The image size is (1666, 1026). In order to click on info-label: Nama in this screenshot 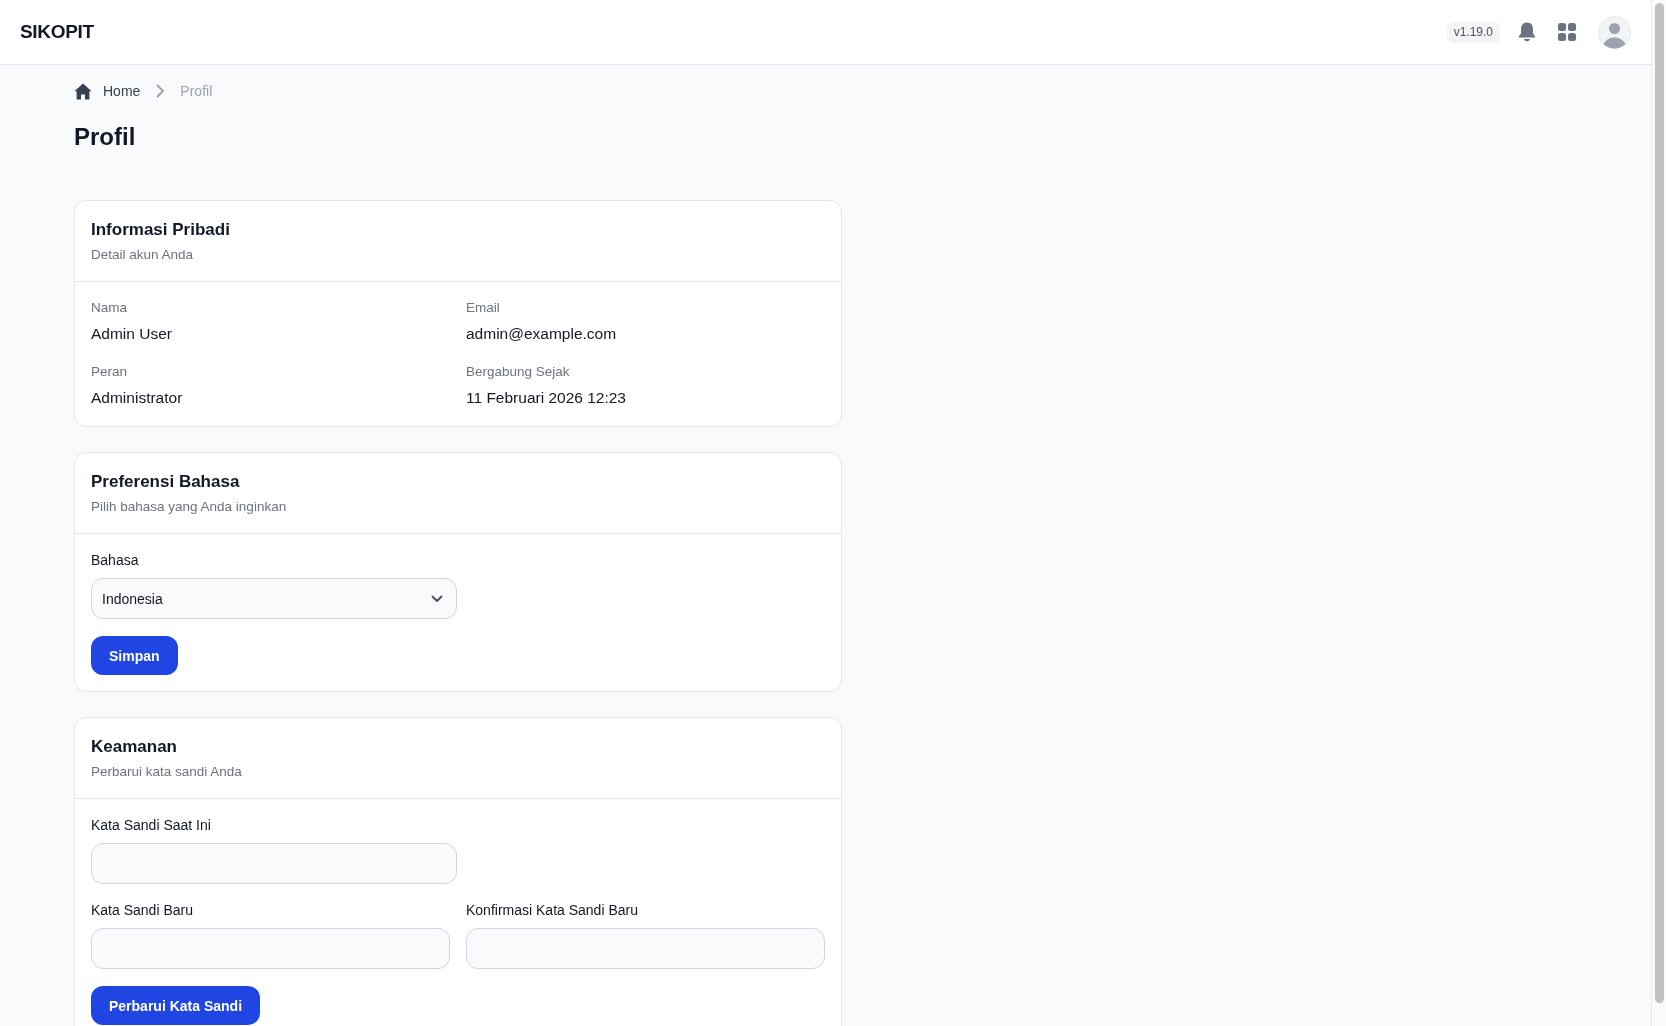, I will do `click(109, 308)`.